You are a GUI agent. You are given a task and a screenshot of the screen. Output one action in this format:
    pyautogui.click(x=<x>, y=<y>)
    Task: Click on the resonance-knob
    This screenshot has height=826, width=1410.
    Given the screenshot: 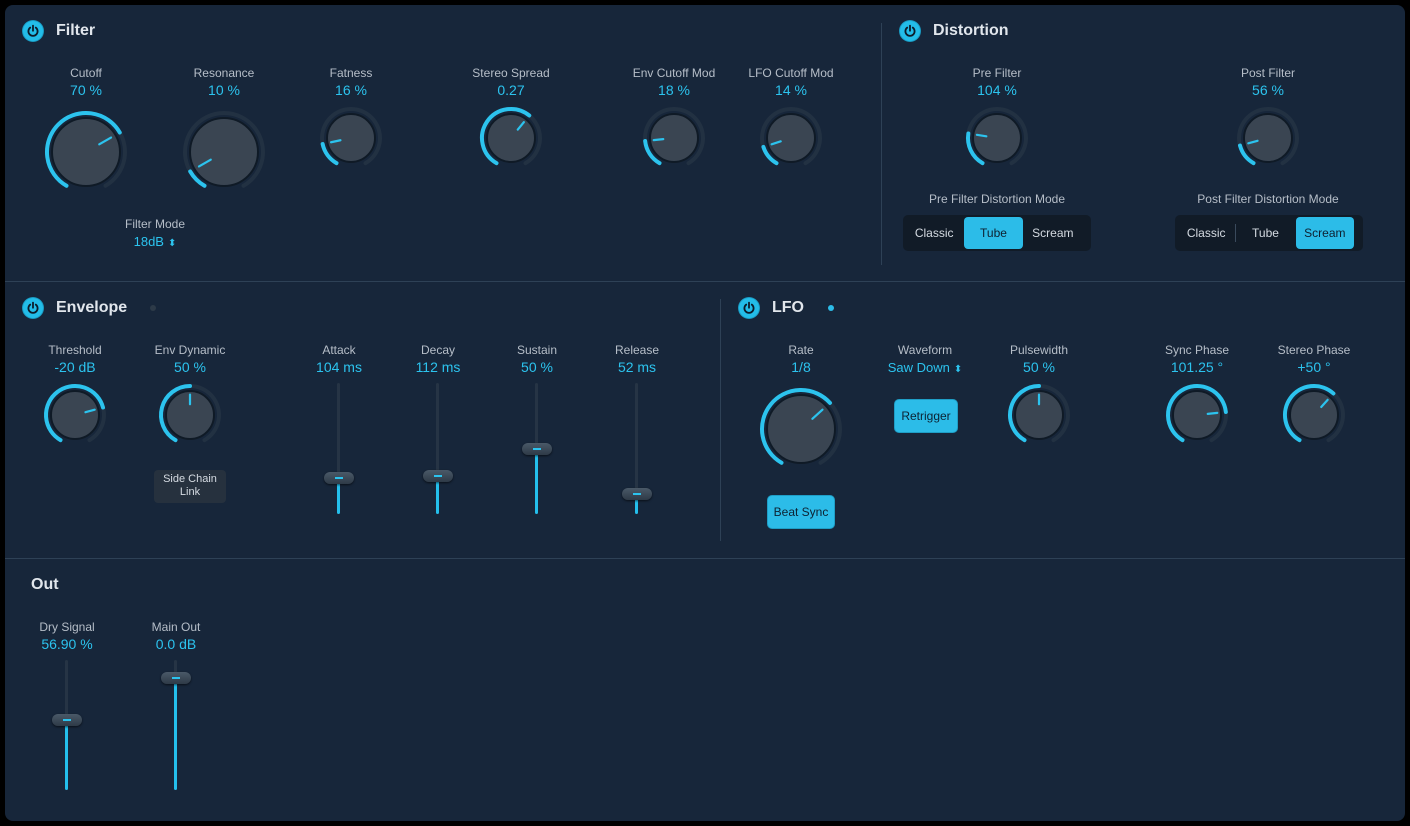 What is the action you would take?
    pyautogui.click(x=224, y=152)
    